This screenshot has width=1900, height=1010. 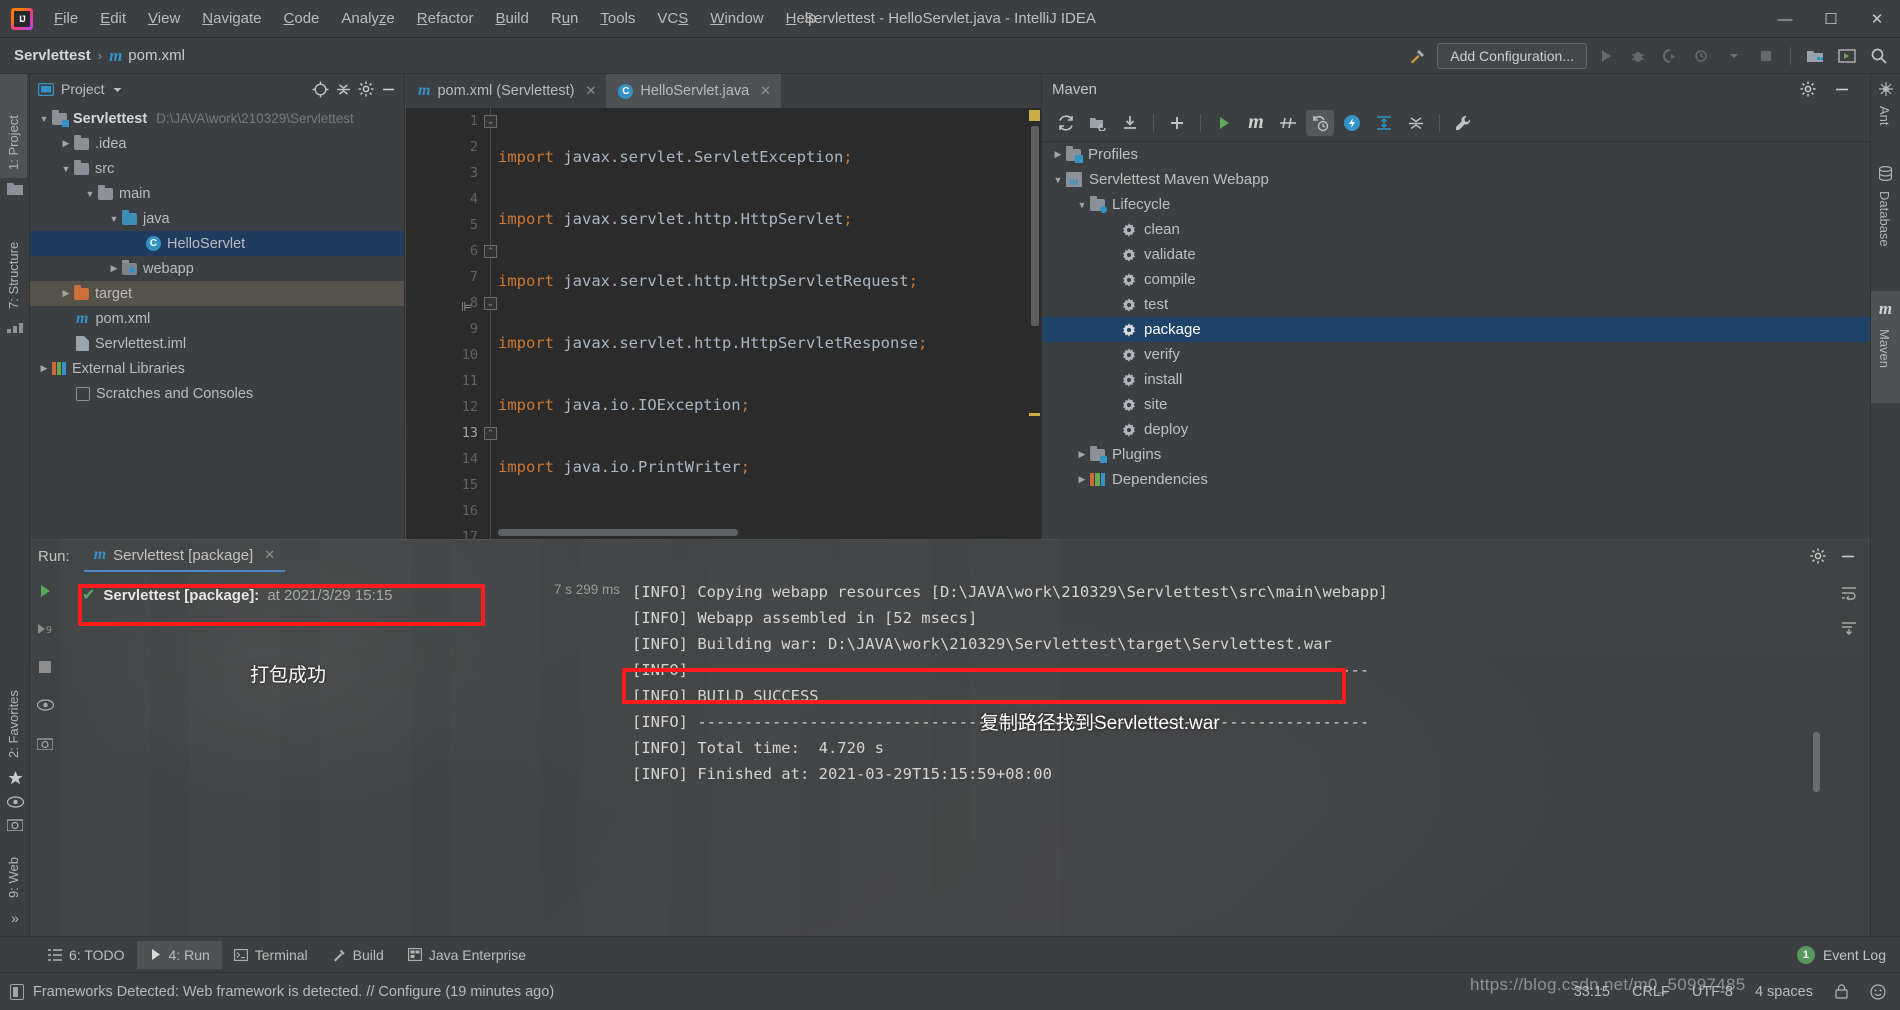 What do you see at coordinates (1034, 115) in the screenshot?
I see `warning-marker-icon` at bounding box center [1034, 115].